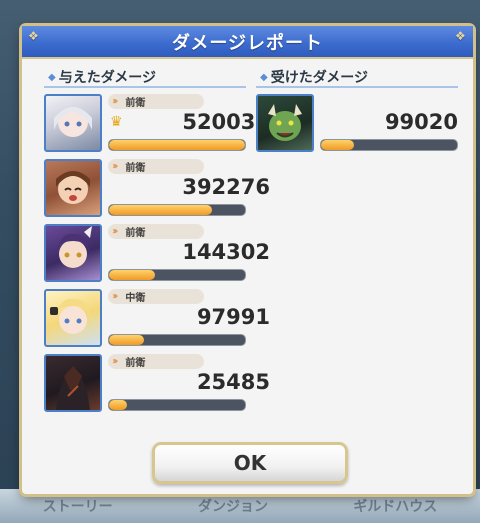 Image resolution: width=480 pixels, height=523 pixels. I want to click on ok-label: OK, so click(250, 463).